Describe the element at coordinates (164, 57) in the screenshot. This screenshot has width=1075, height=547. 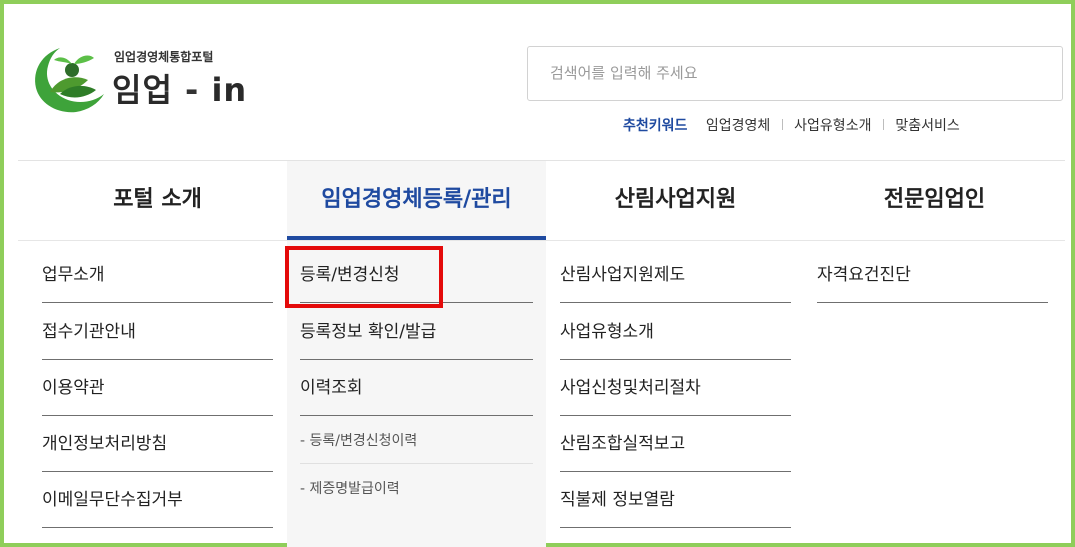
I see `brand-subtitle: 임업경영체통합포털` at that location.